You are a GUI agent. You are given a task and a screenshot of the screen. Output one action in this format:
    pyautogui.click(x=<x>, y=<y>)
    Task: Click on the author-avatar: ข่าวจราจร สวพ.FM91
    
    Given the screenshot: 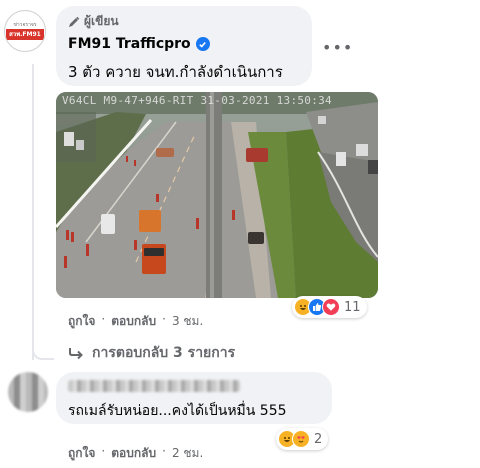 What is the action you would take?
    pyautogui.click(x=25, y=31)
    